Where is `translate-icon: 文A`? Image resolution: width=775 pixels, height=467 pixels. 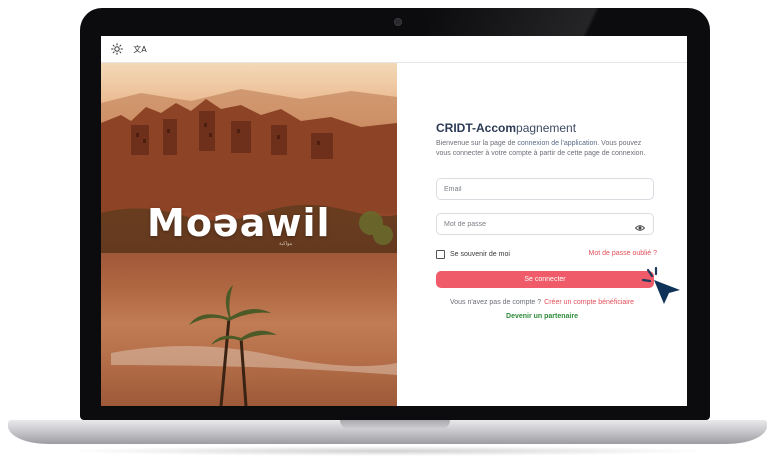 translate-icon: 文A is located at coordinates (140, 49).